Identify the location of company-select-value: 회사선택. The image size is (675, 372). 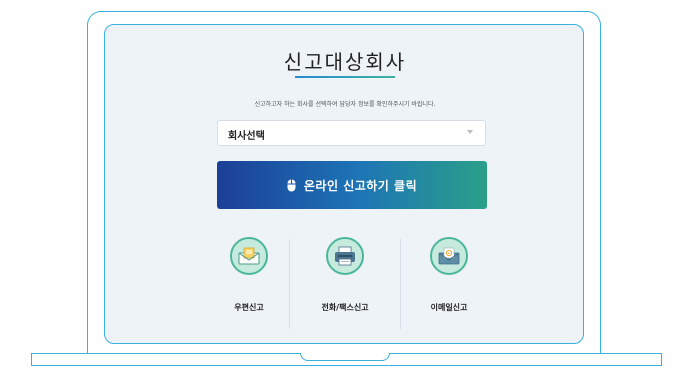
(246, 136).